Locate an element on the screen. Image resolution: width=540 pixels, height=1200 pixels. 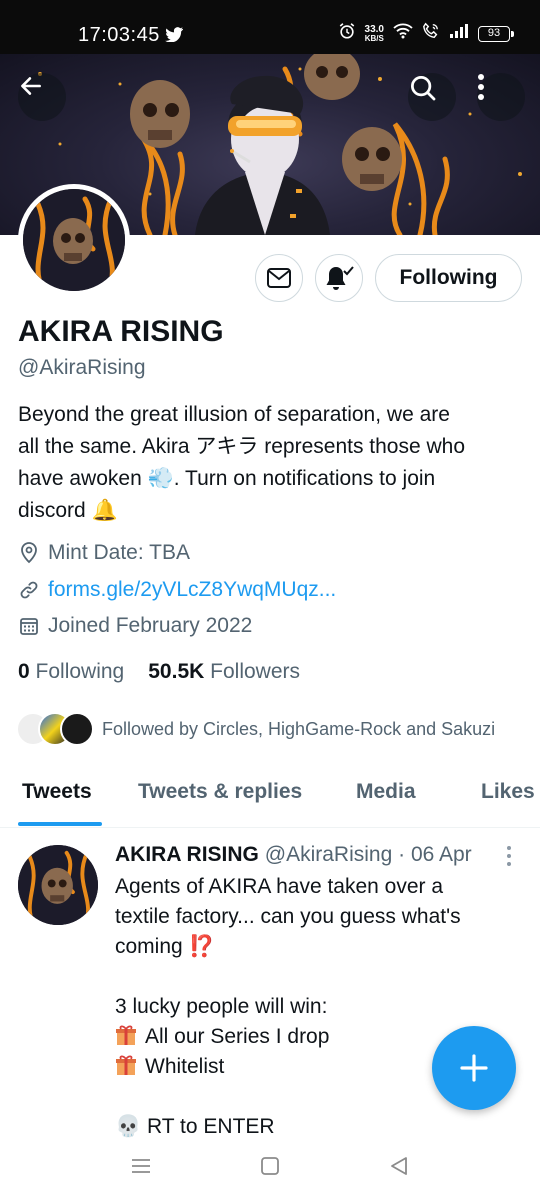
status-icons: 33.0 KB/S 93 is located at coordinates (426, 33).